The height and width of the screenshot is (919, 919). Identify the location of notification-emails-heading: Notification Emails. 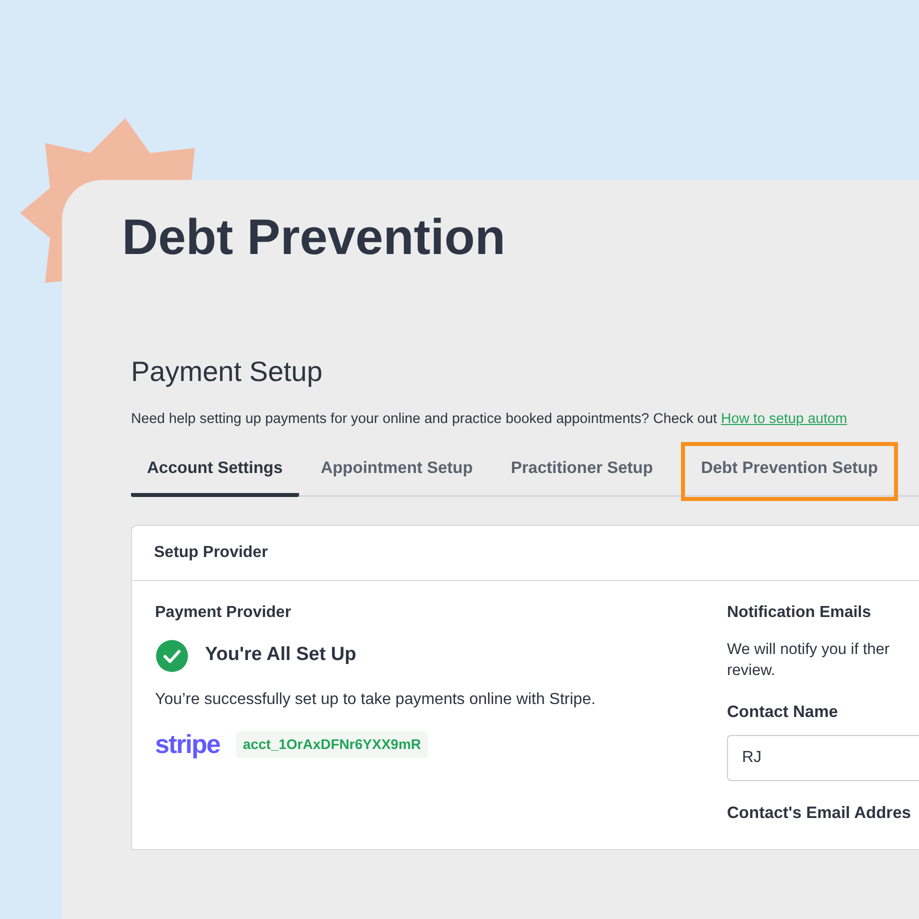
(799, 612).